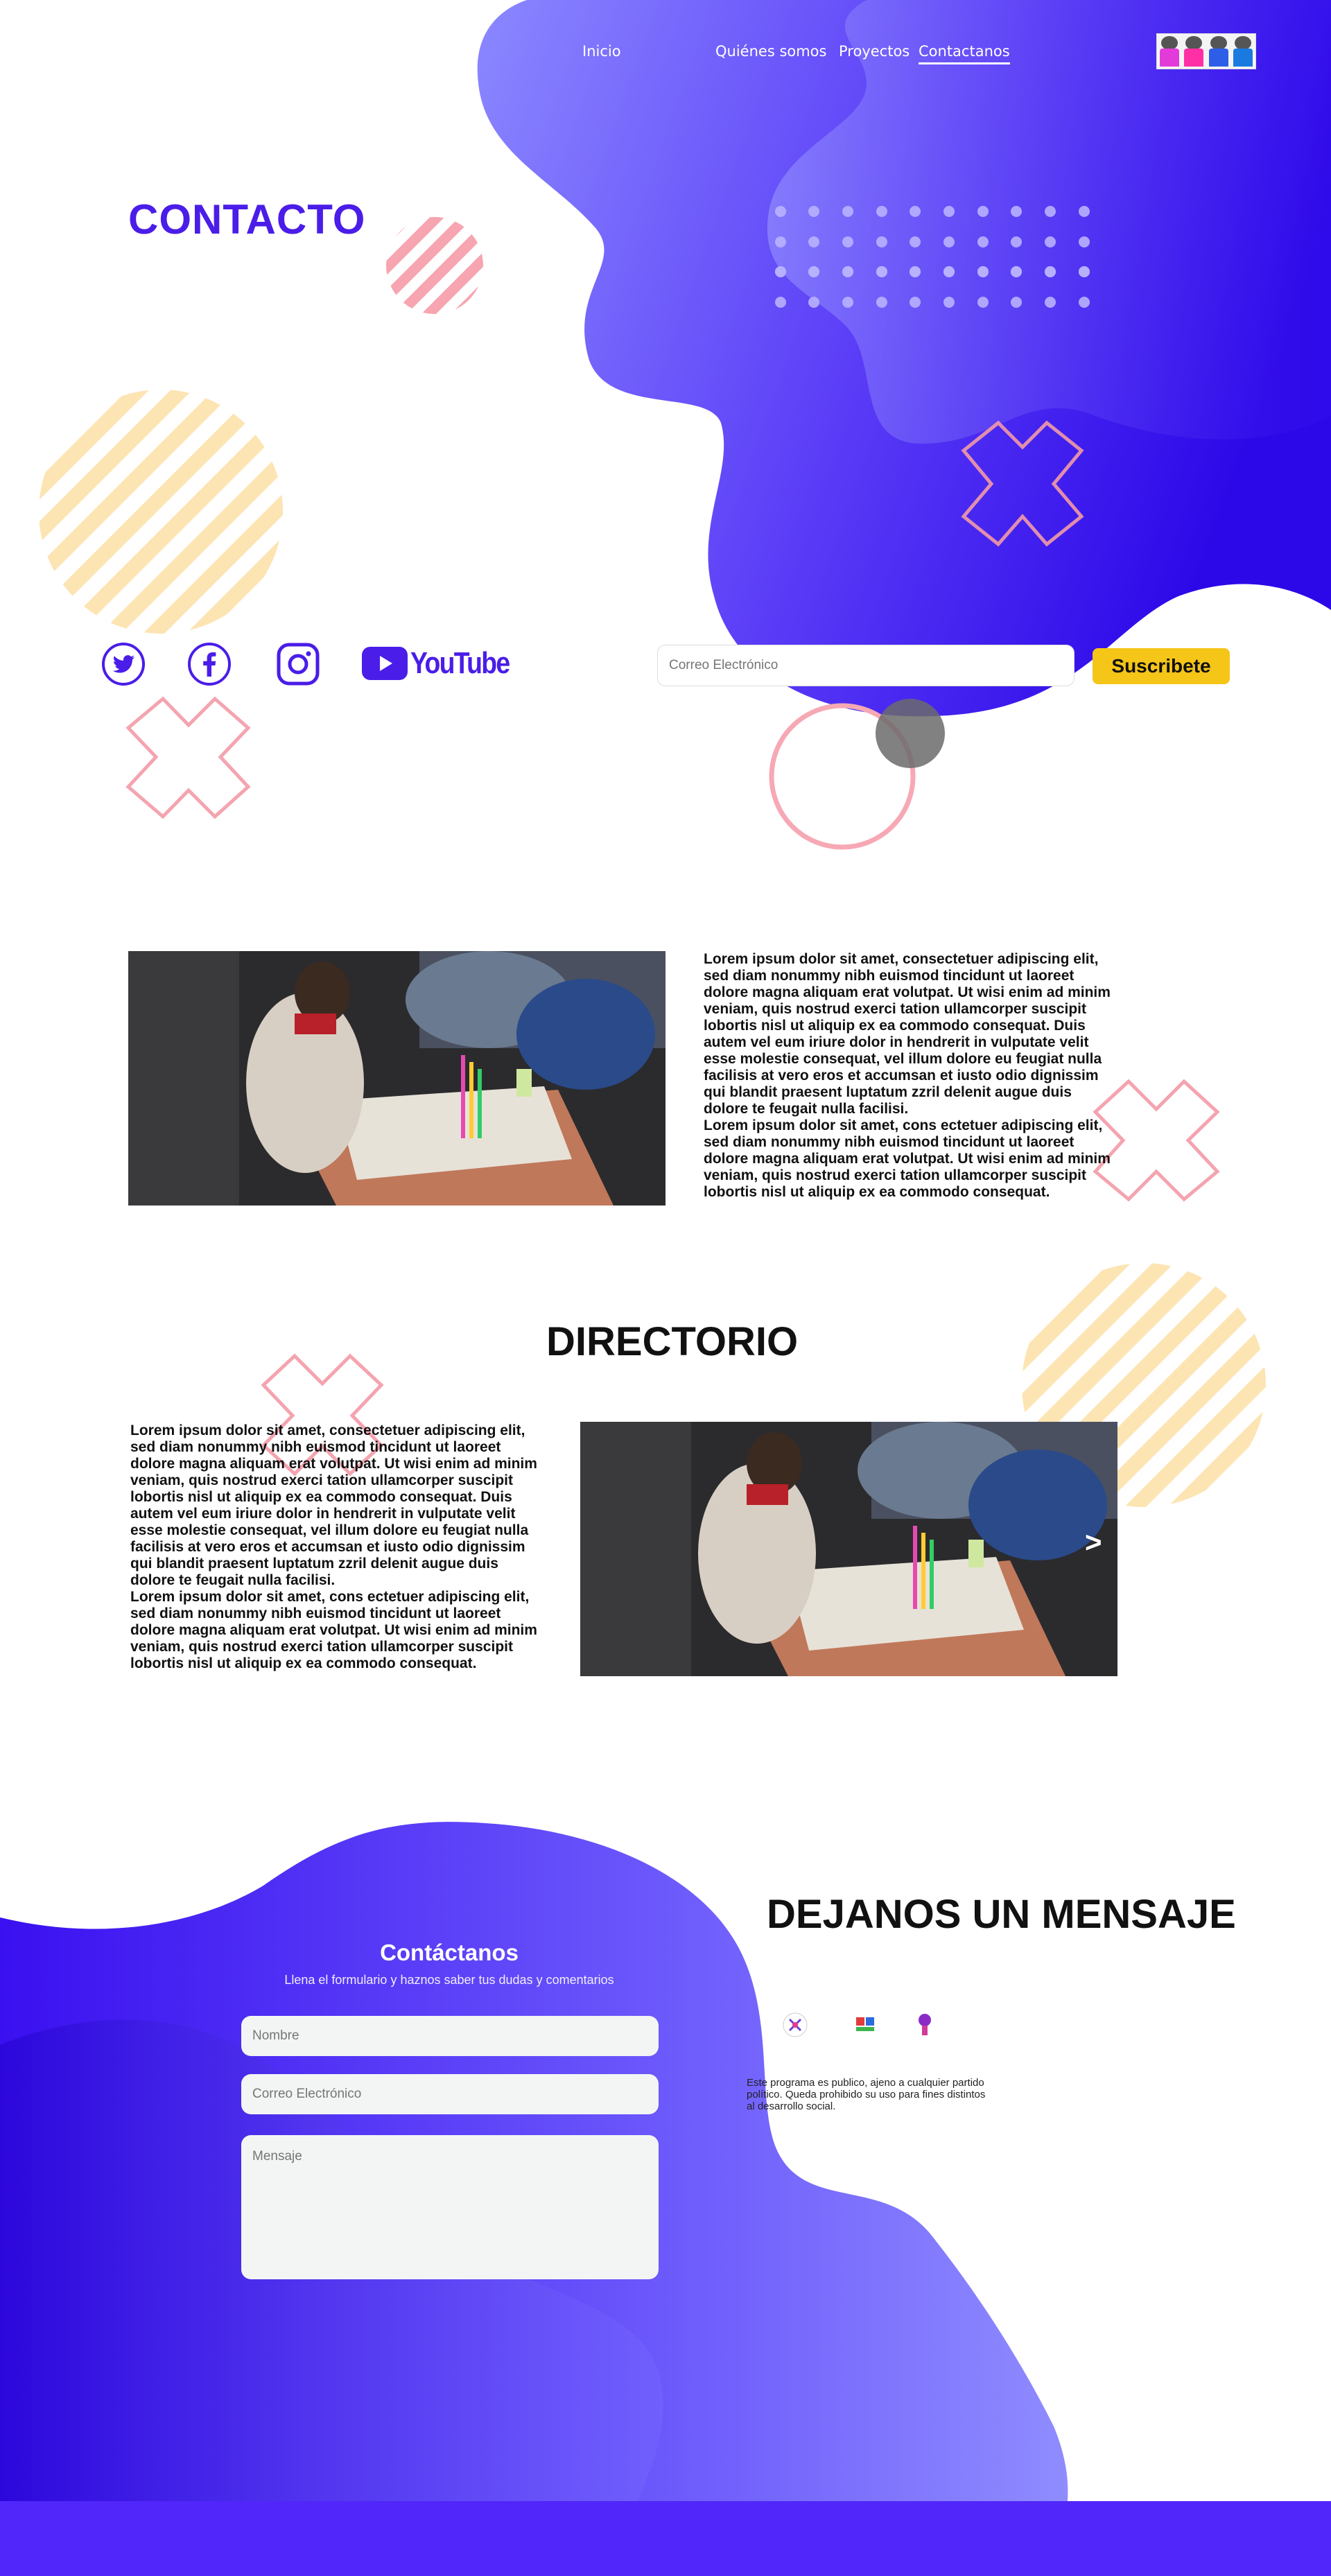  I want to click on twitter-icon, so click(123, 664).